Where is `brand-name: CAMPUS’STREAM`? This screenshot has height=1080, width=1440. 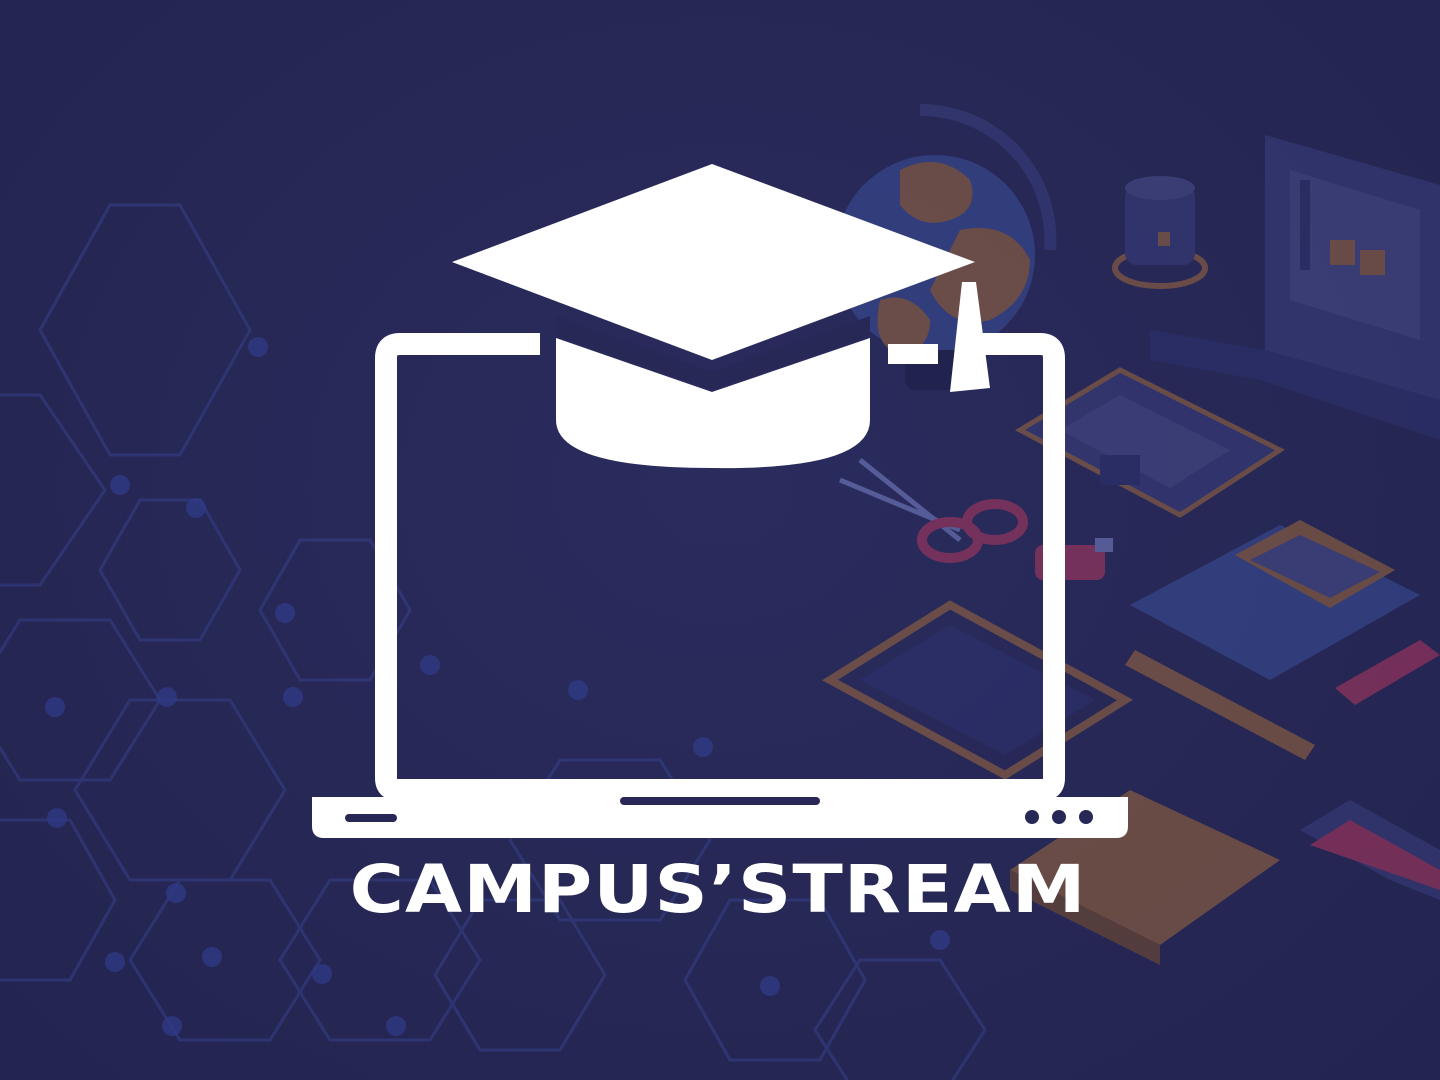 brand-name: CAMPUS’STREAM is located at coordinates (718, 889).